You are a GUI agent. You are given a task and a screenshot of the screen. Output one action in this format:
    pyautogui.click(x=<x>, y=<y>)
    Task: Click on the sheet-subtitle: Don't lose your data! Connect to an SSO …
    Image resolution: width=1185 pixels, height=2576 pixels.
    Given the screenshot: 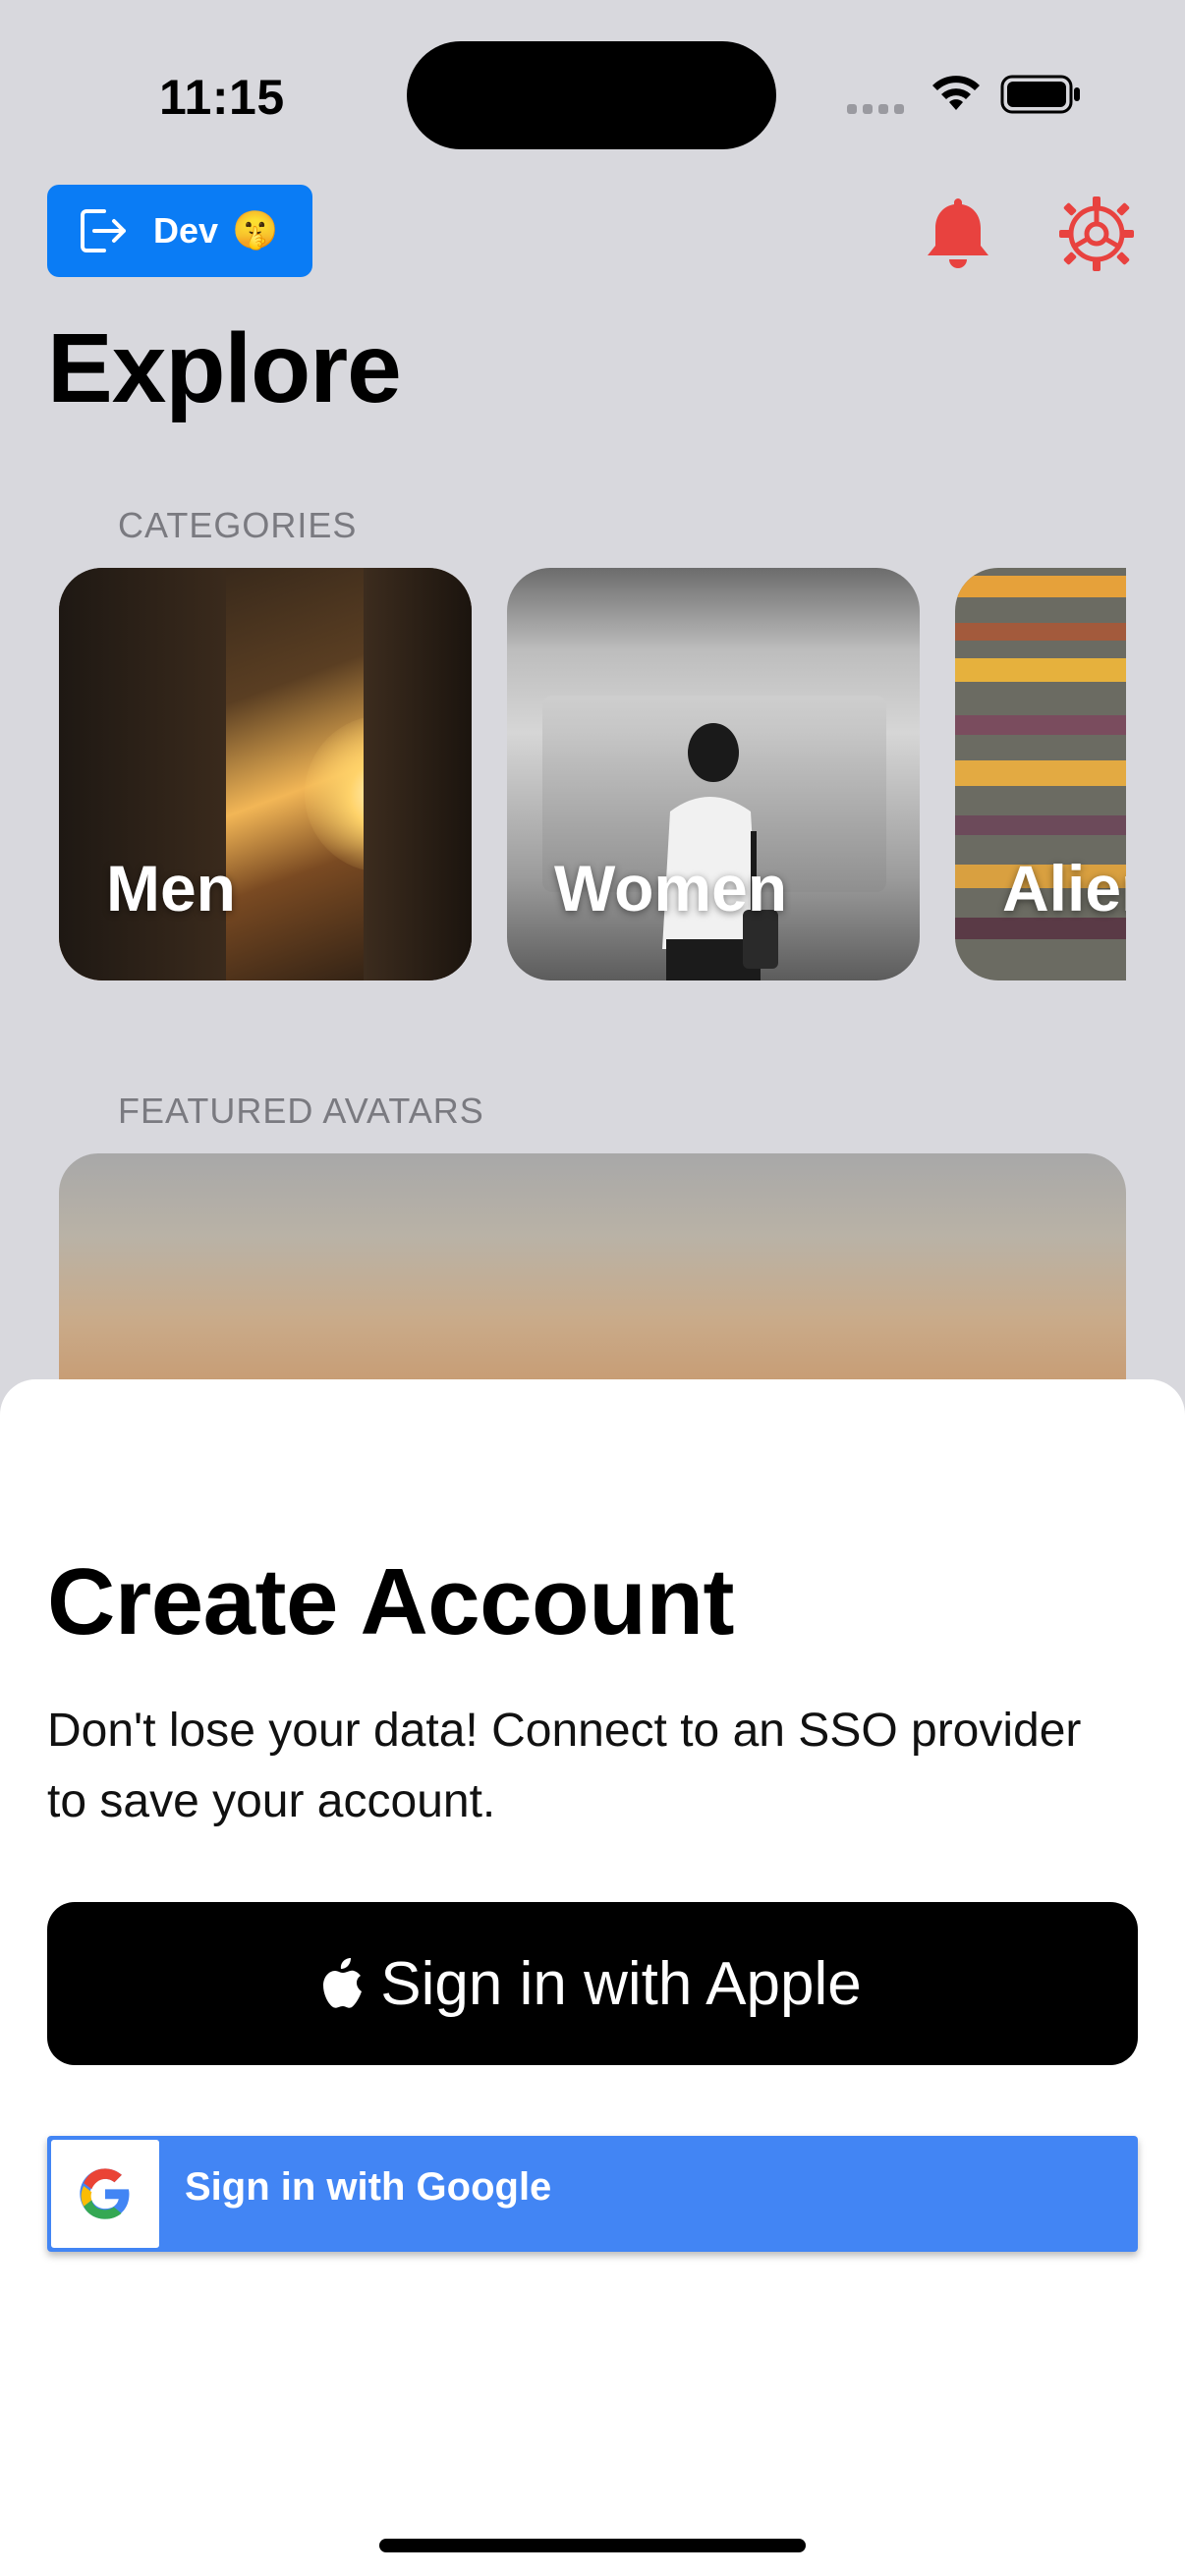 What is the action you would take?
    pyautogui.click(x=565, y=1766)
    